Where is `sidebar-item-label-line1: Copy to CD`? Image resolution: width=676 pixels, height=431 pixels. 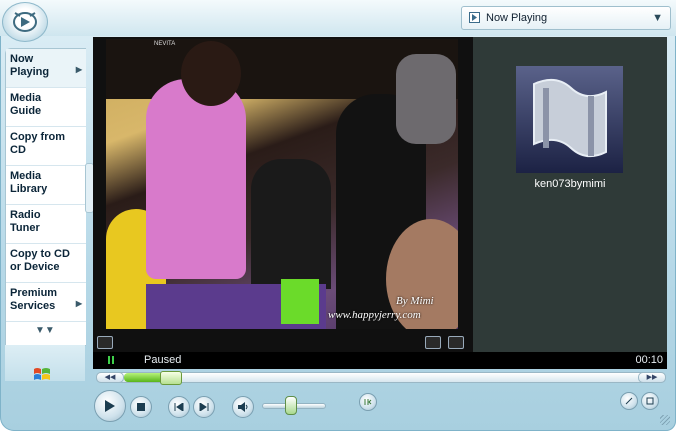 sidebar-item-label-line1: Copy to CD is located at coordinates (40, 254).